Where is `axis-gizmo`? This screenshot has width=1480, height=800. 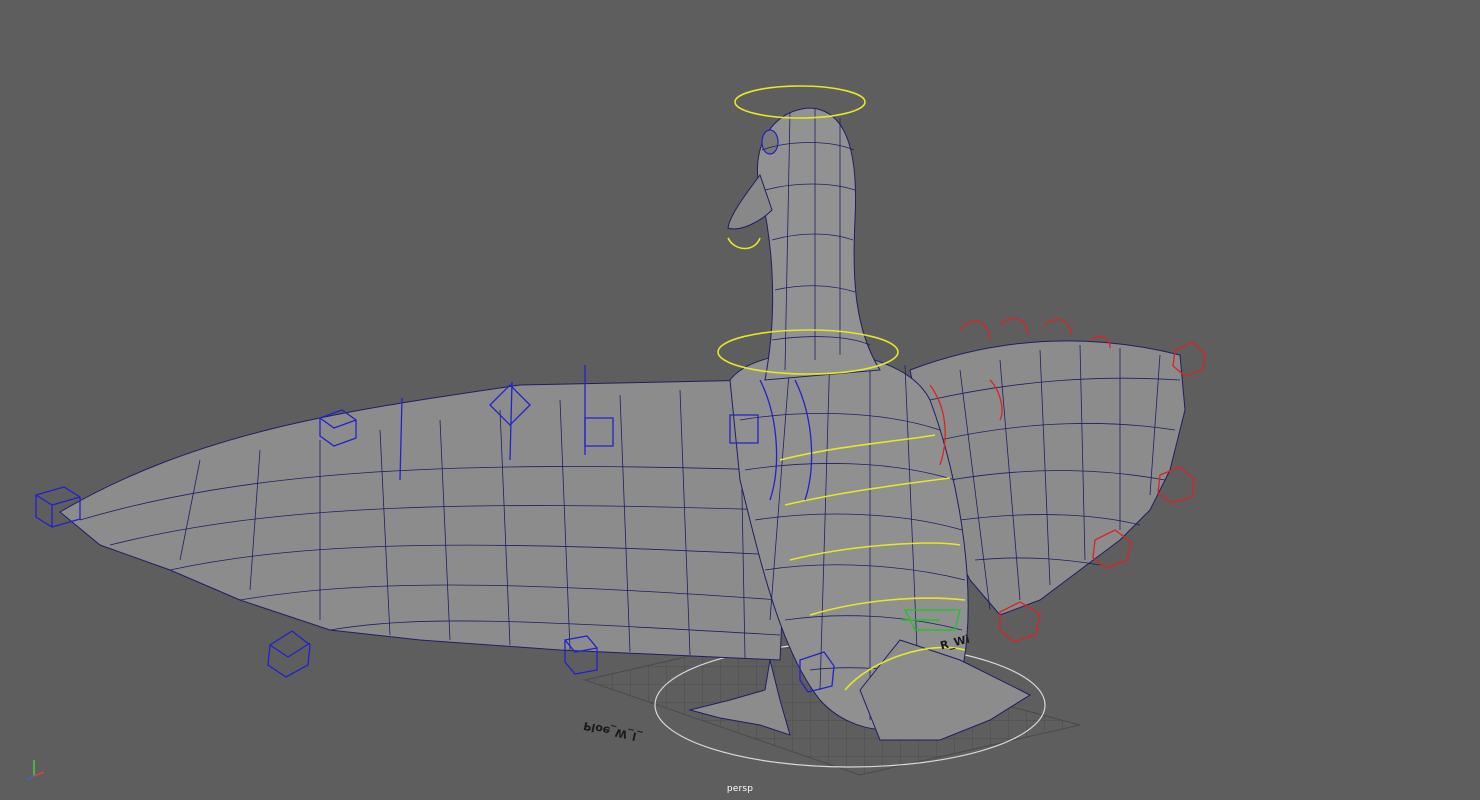 axis-gizmo is located at coordinates (35, 770).